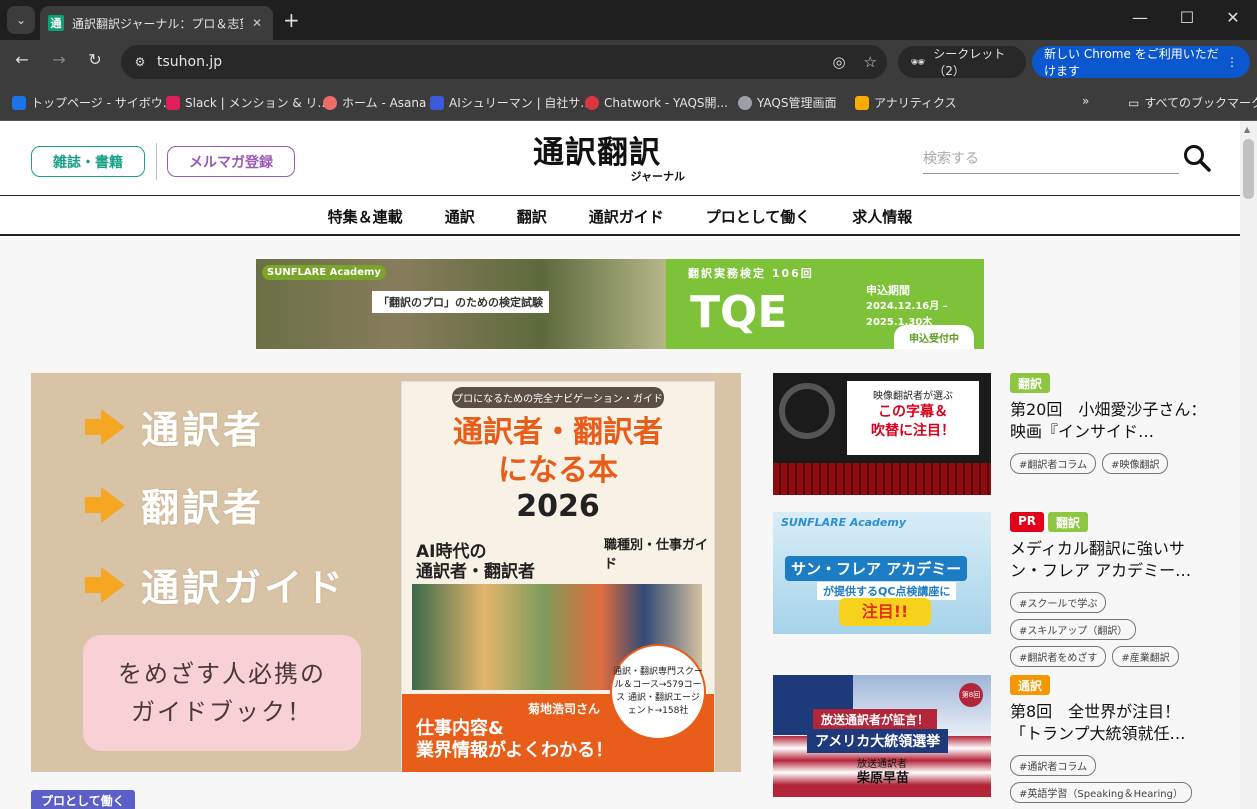 The height and width of the screenshot is (809, 1257). What do you see at coordinates (1248, 169) in the screenshot?
I see `scroll-thumb` at bounding box center [1248, 169].